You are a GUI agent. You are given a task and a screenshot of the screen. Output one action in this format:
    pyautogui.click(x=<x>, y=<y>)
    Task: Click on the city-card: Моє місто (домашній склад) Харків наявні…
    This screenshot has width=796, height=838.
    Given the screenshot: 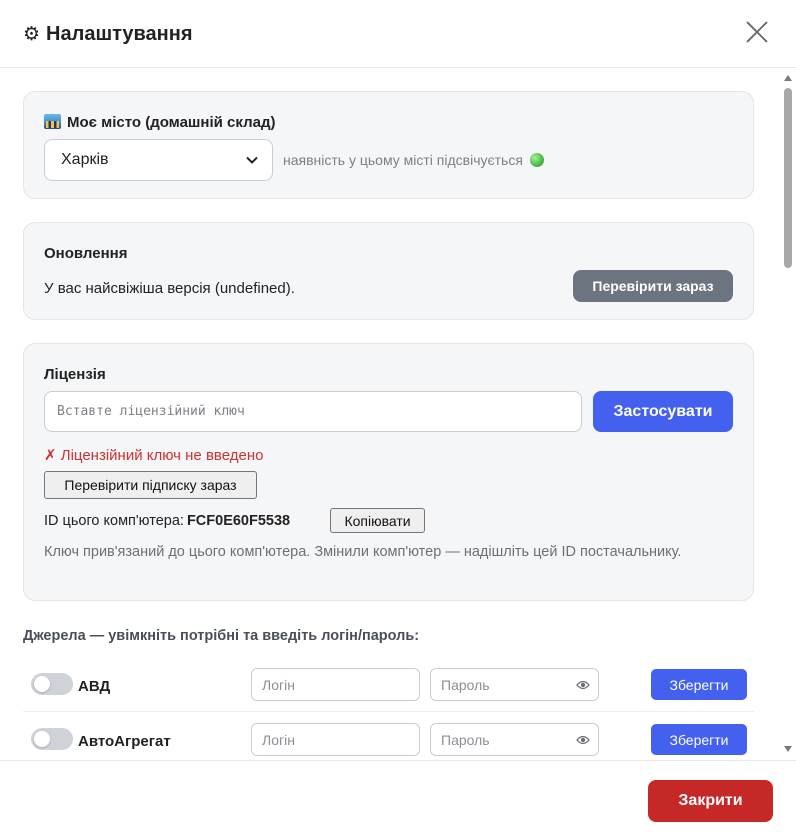 What is the action you would take?
    pyautogui.click(x=388, y=145)
    